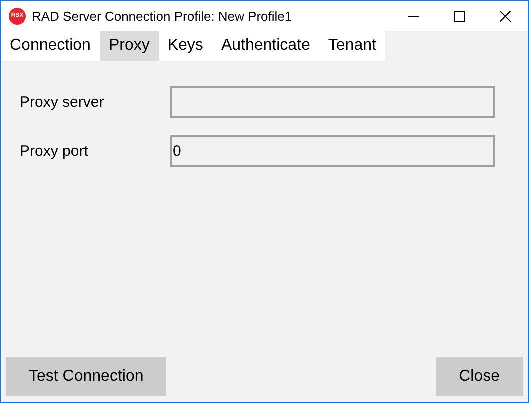  What do you see at coordinates (50, 46) in the screenshot?
I see `tab: Connection` at bounding box center [50, 46].